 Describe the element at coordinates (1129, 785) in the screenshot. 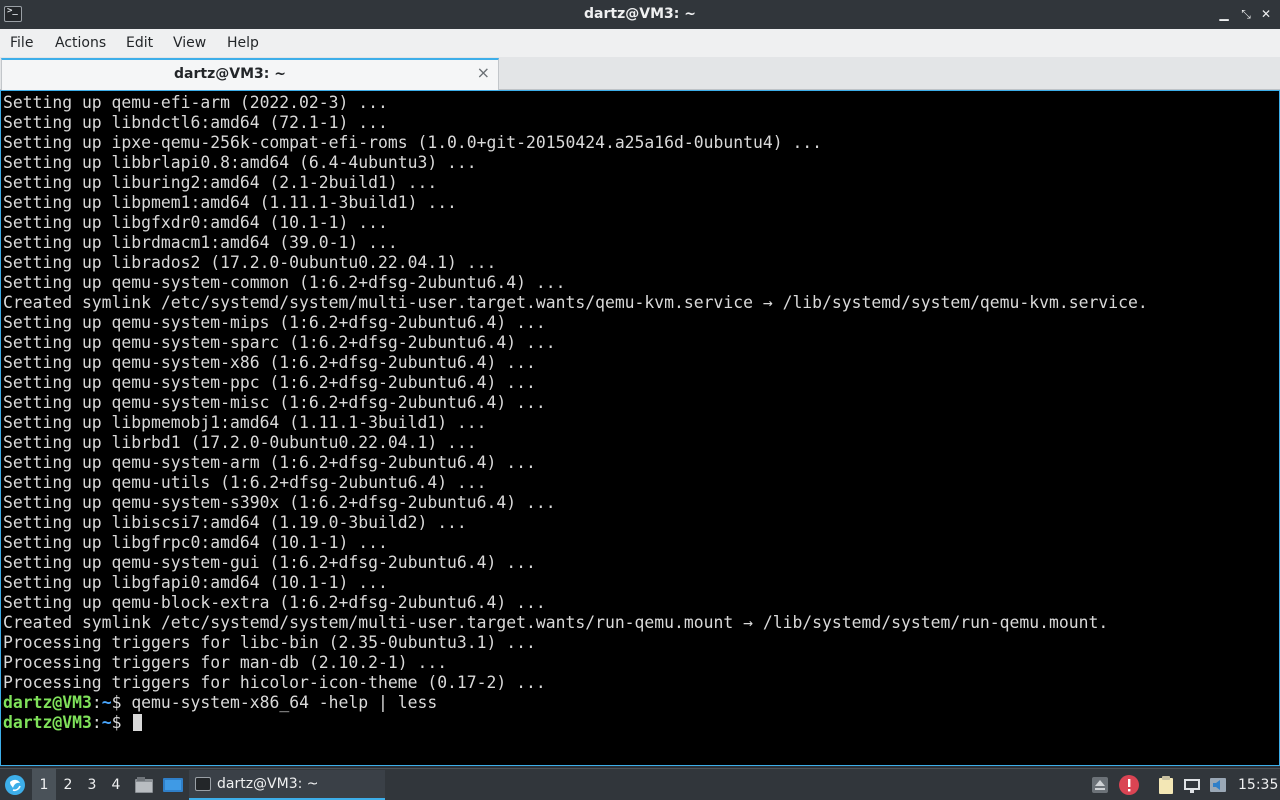

I see `update-alert-icon` at that location.